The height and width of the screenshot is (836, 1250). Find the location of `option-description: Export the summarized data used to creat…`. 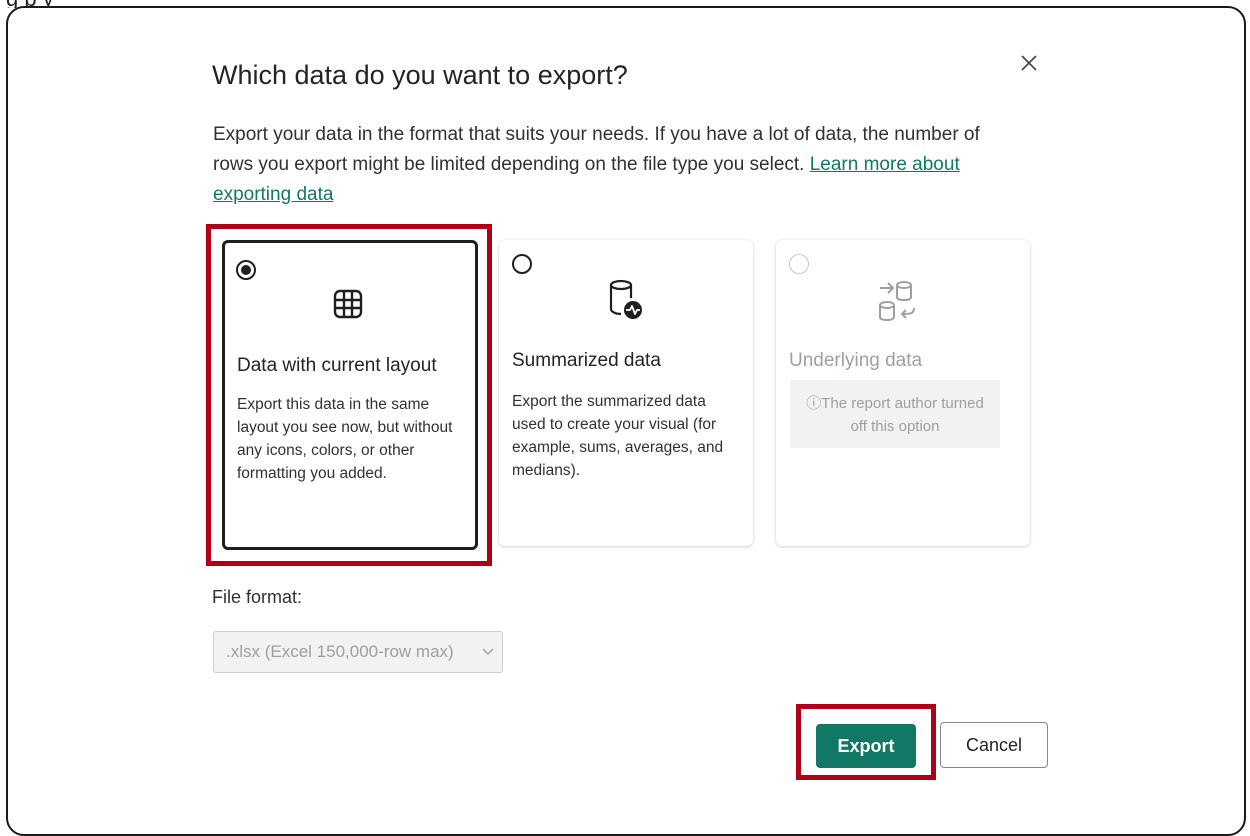

option-description: Export the summarized data used to creat… is located at coordinates (618, 436).